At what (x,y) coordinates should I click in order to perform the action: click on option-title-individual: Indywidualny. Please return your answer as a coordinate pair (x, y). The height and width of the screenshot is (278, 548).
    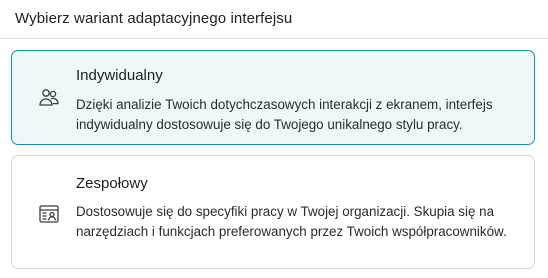
    Looking at the image, I should click on (119, 75).